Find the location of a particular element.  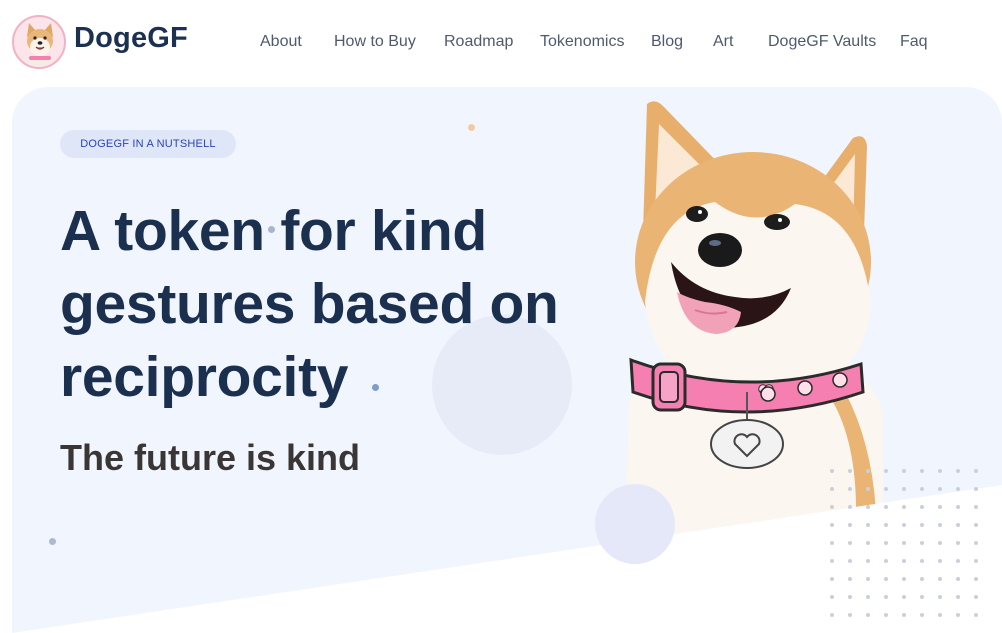

nav-link-tokenomics: Tokenomics is located at coordinates (582, 42).